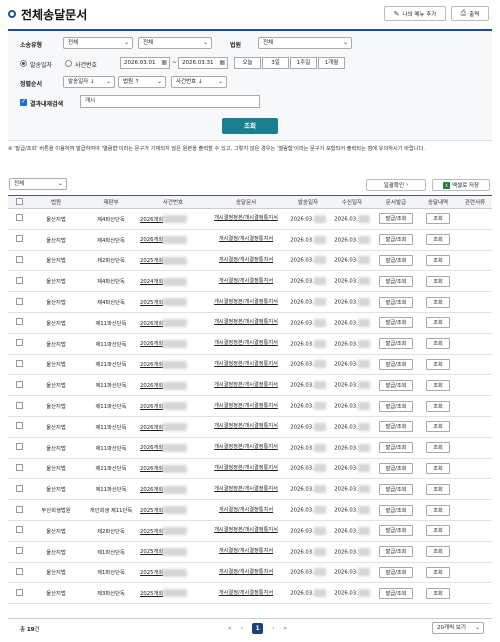  Describe the element at coordinates (303, 63) in the screenshot. I see `period-1week-button: 1주일` at that location.